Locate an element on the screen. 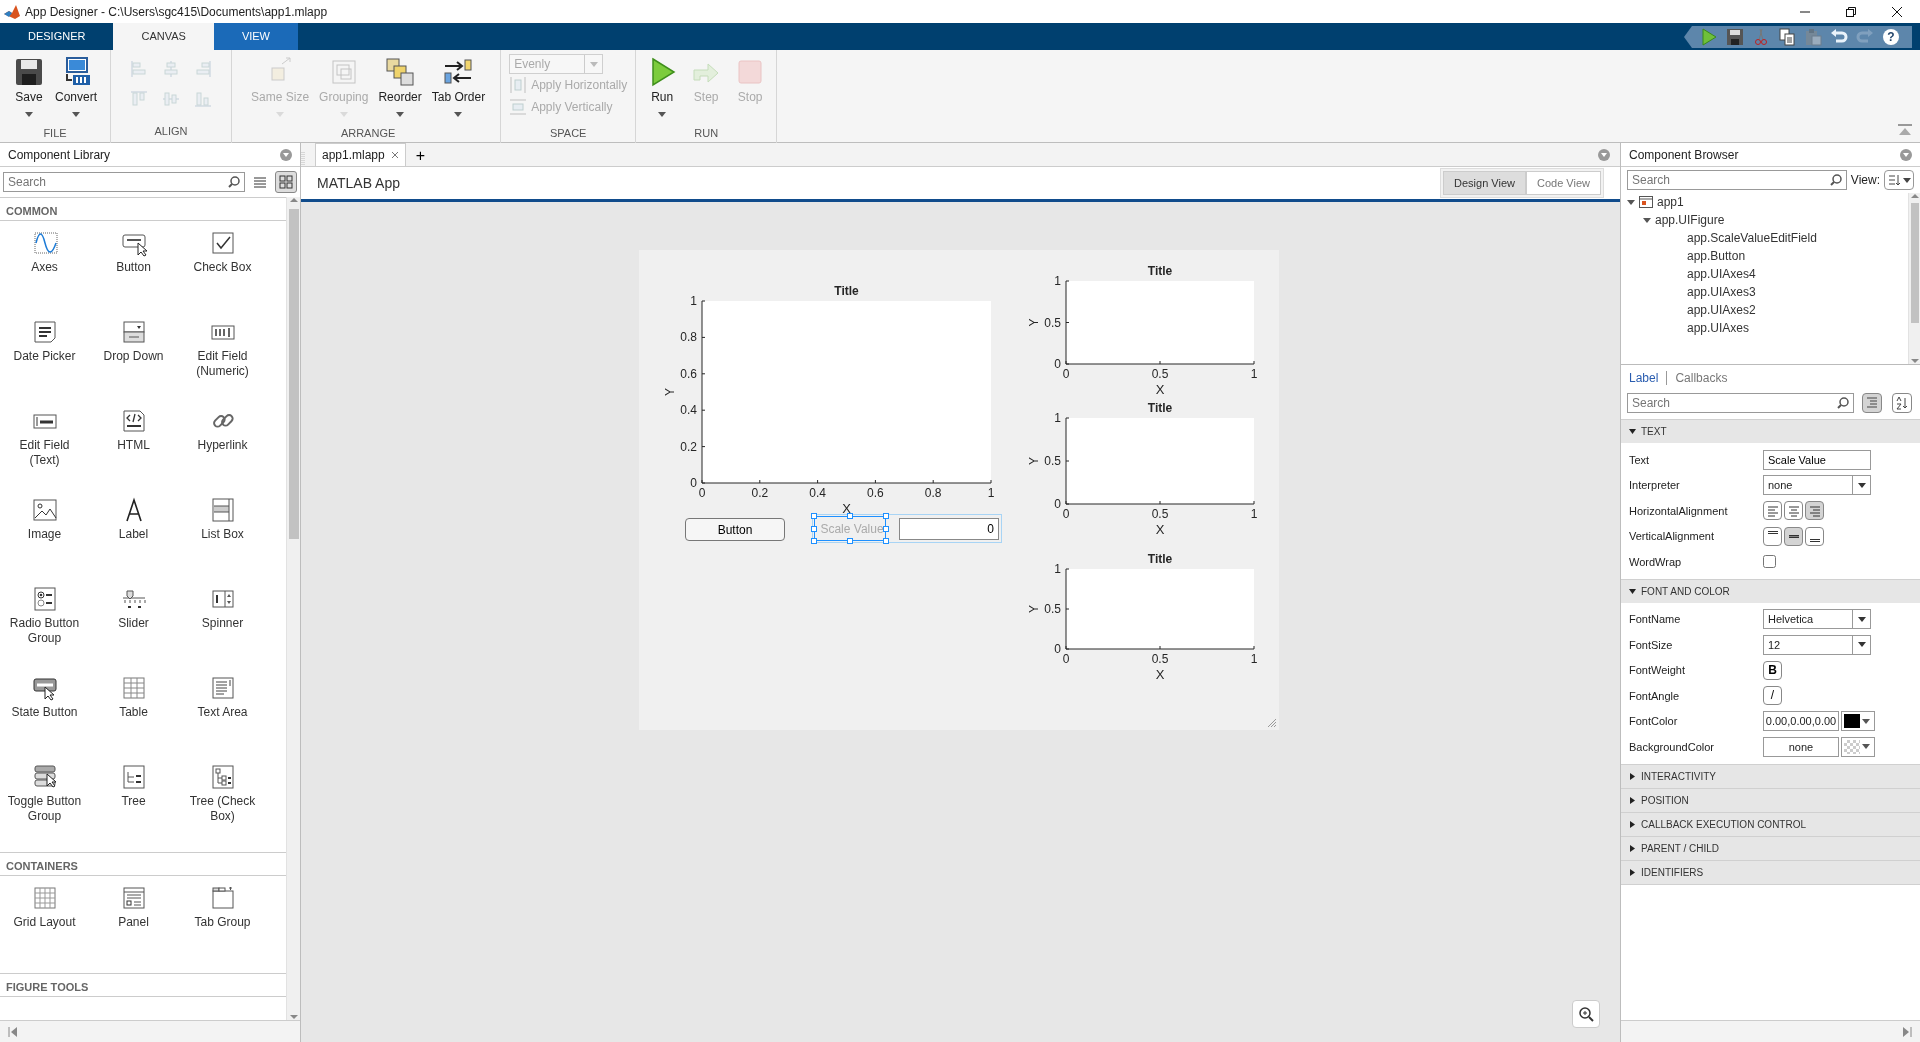  close-icon is located at coordinates (394, 155).